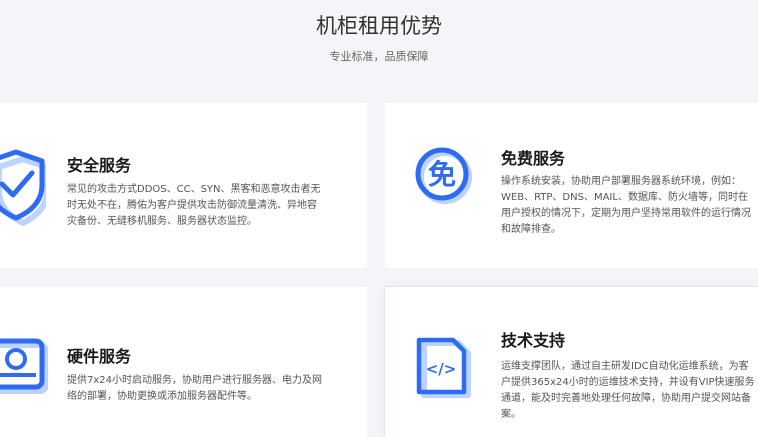 The width and height of the screenshot is (758, 437). What do you see at coordinates (379, 26) in the screenshot?
I see `section-title: 机柜租用优势` at bounding box center [379, 26].